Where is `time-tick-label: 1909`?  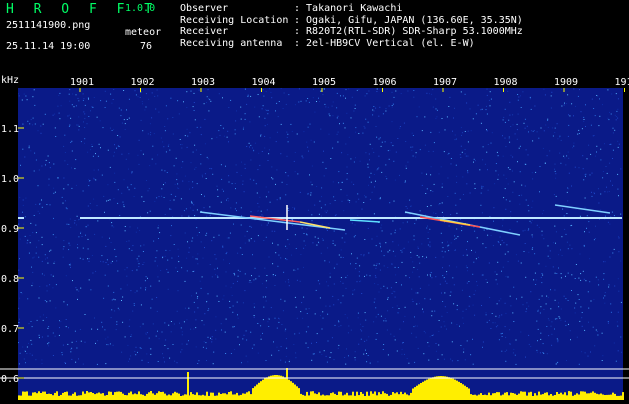 time-tick-label: 1909 is located at coordinates (566, 82).